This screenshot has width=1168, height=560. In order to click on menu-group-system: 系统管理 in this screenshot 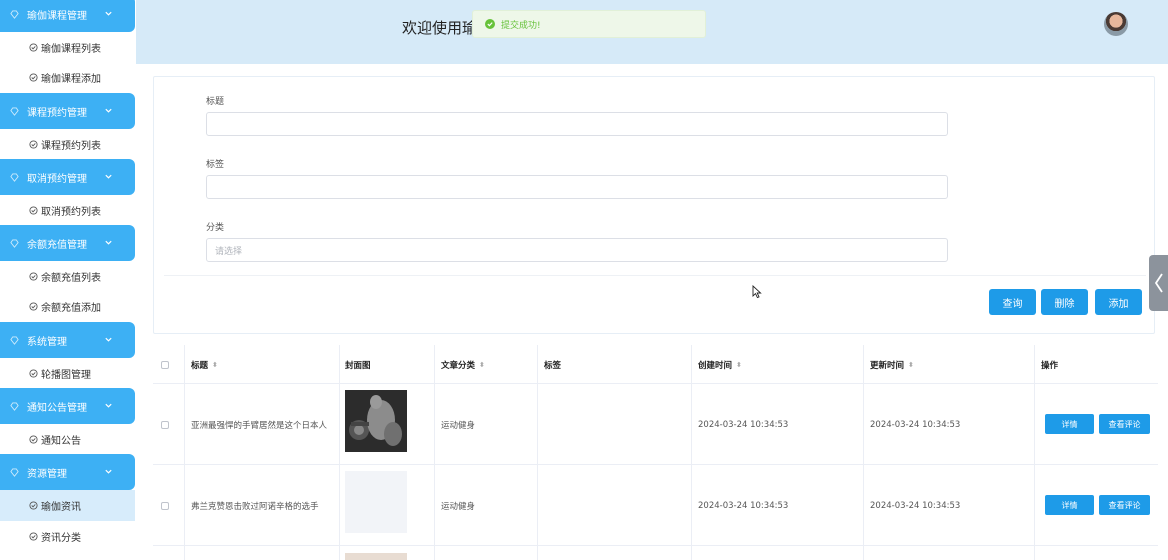, I will do `click(67, 340)`.